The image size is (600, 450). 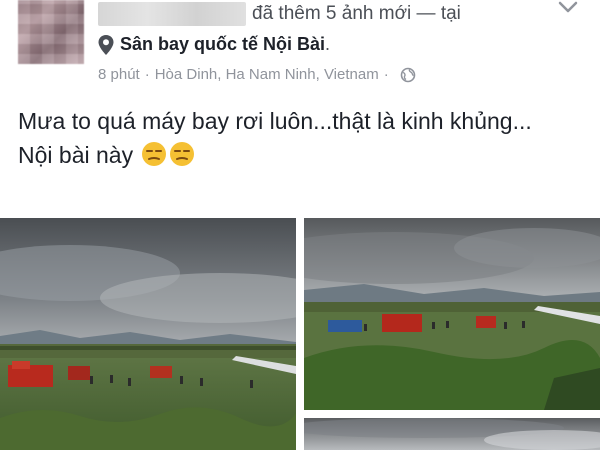 I want to click on location-row: Sân bay quốc tế Nội Bài ., so click(x=214, y=44).